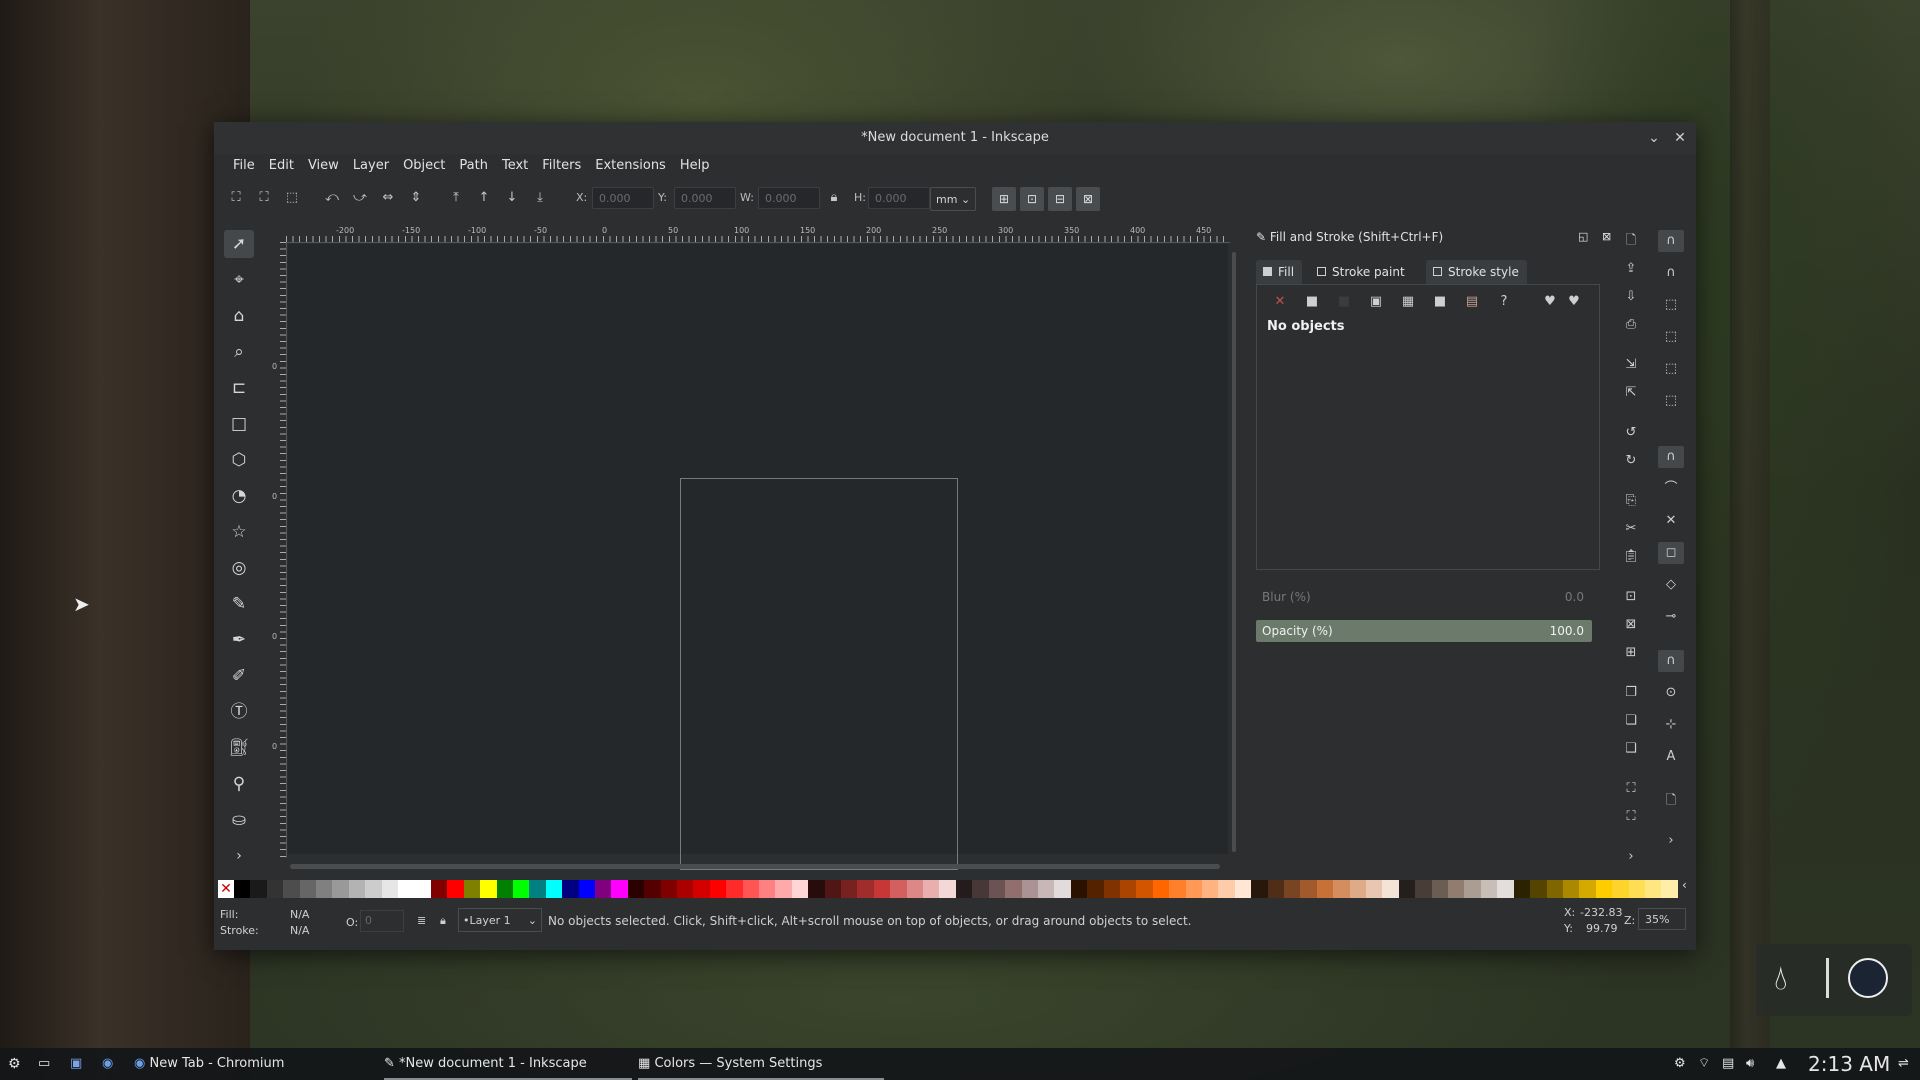  Describe the element at coordinates (239, 244) in the screenshot. I see `selector-tool-icon: ➚` at that location.